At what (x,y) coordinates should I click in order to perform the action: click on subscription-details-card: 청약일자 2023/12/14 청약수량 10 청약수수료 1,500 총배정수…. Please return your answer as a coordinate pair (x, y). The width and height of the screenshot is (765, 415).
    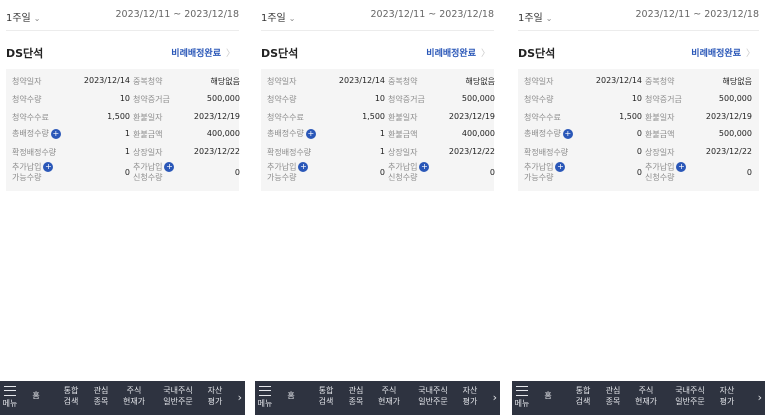
    Looking at the image, I should click on (123, 130).